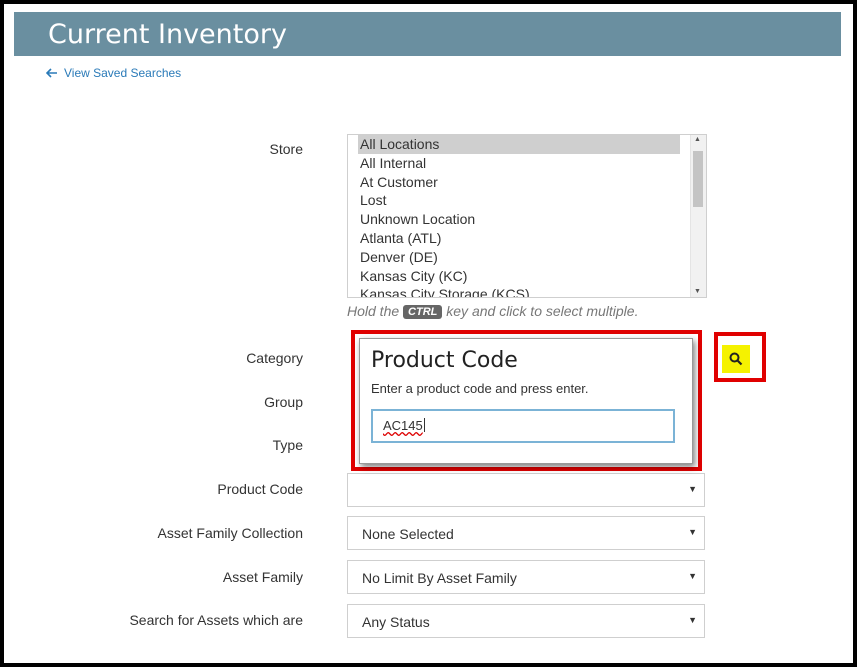 This screenshot has height=667, width=857. Describe the element at coordinates (527, 219) in the screenshot. I see `store-option: Unknown Location` at that location.